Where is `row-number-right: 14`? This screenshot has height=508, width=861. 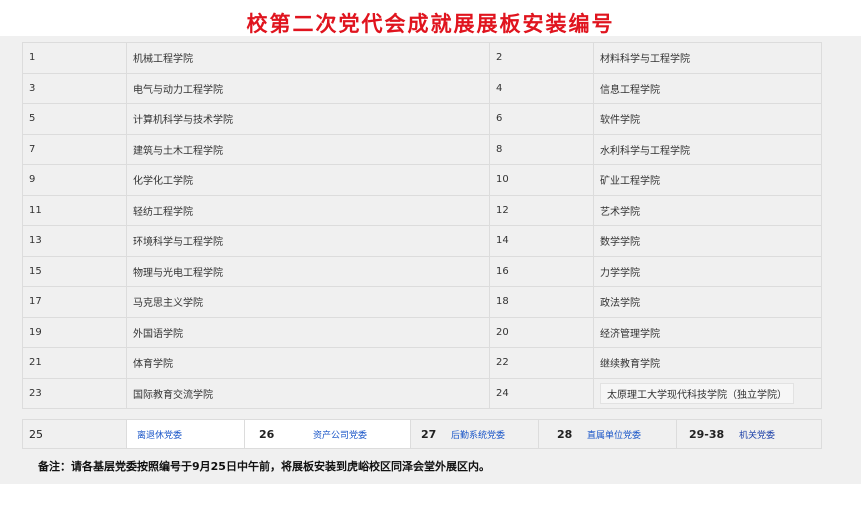
row-number-right: 14 is located at coordinates (541, 241).